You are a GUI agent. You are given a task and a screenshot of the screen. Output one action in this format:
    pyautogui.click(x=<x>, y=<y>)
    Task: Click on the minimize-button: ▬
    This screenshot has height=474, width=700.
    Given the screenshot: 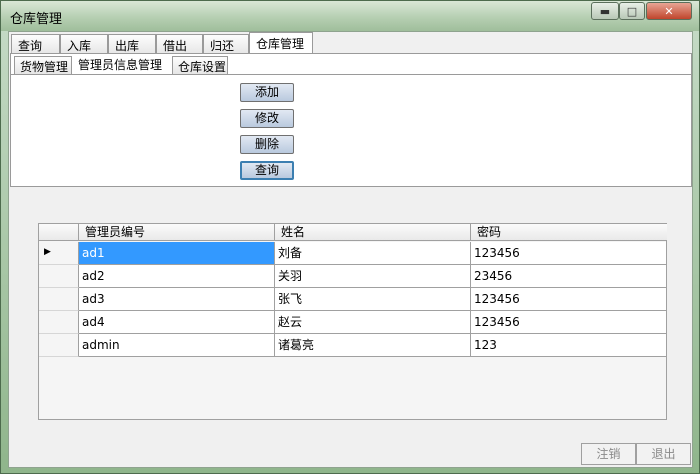 What is the action you would take?
    pyautogui.click(x=605, y=11)
    